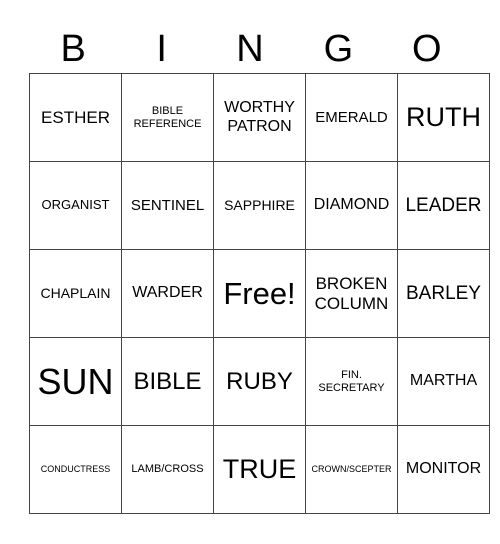 Image resolution: width=500 pixels, height=544 pixels. What do you see at coordinates (351, 469) in the screenshot?
I see `card-cell: CROWN/SCEPTER` at bounding box center [351, 469].